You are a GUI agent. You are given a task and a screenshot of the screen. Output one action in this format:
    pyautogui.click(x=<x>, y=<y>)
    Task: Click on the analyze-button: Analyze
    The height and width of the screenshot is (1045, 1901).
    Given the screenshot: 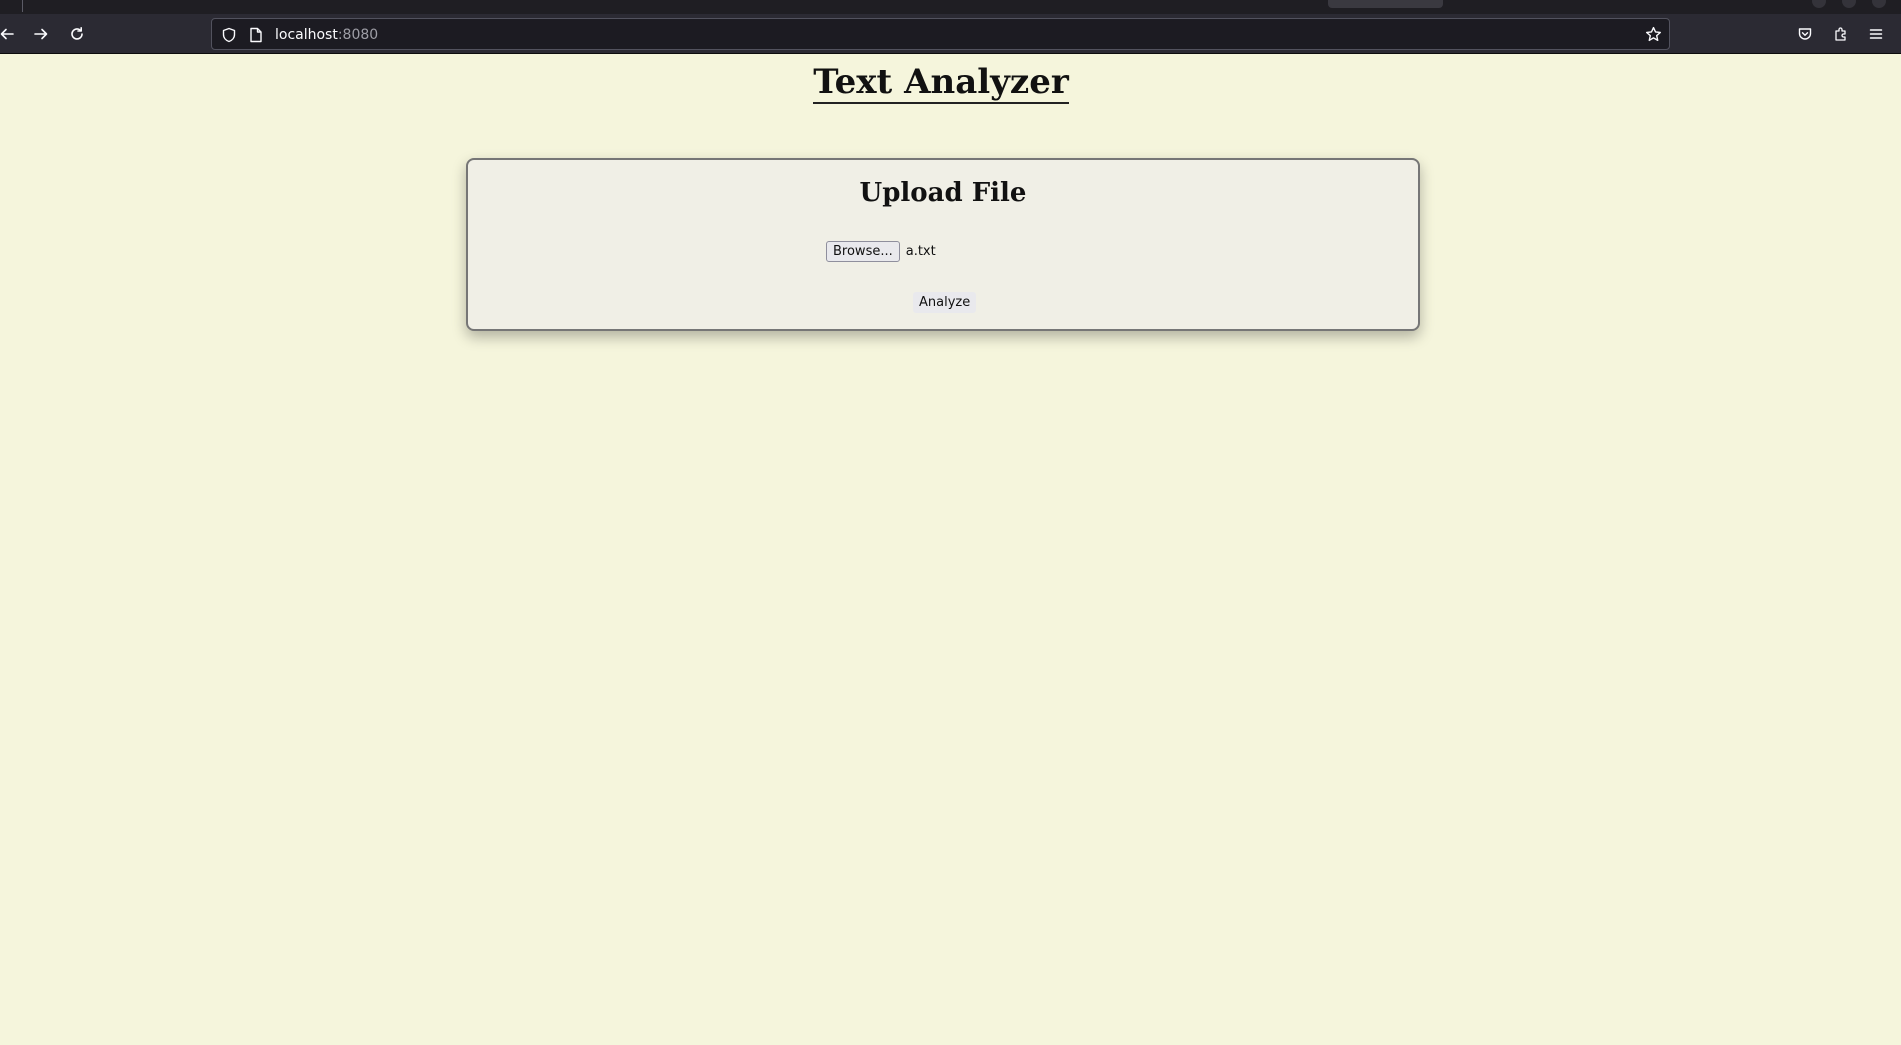 What is the action you would take?
    pyautogui.click(x=945, y=302)
    